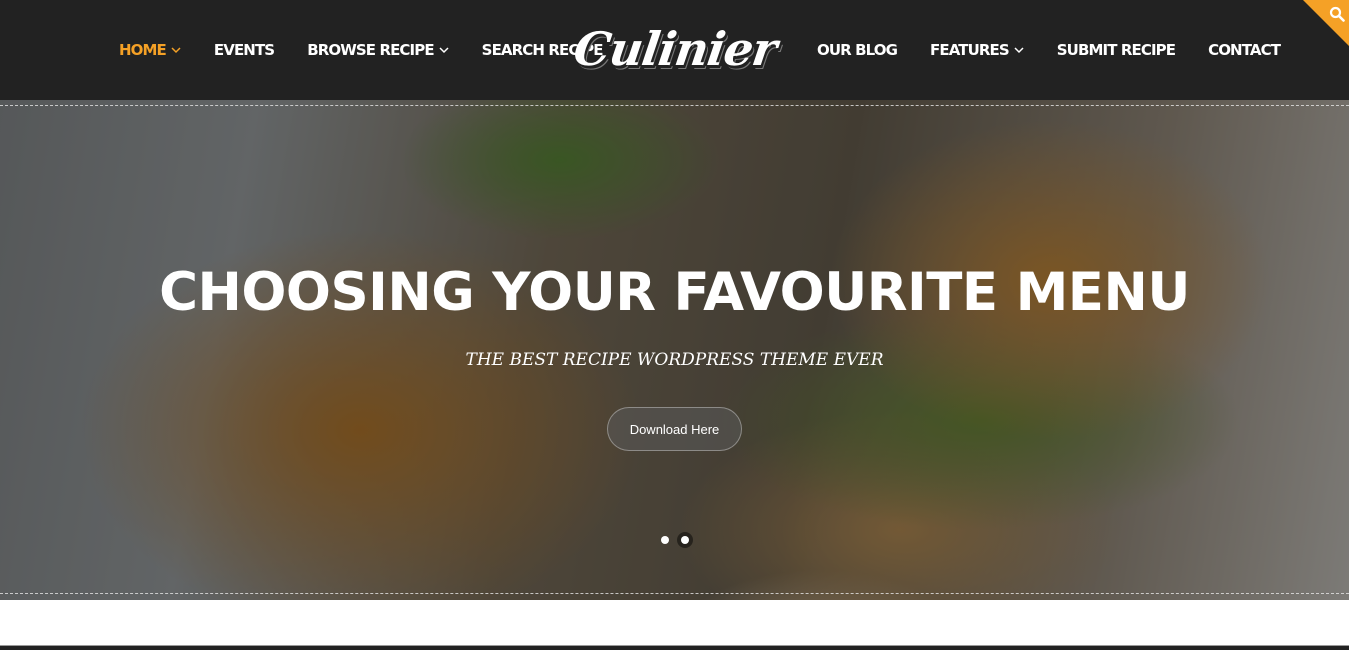  I want to click on nav-item-features: Features, so click(977, 50).